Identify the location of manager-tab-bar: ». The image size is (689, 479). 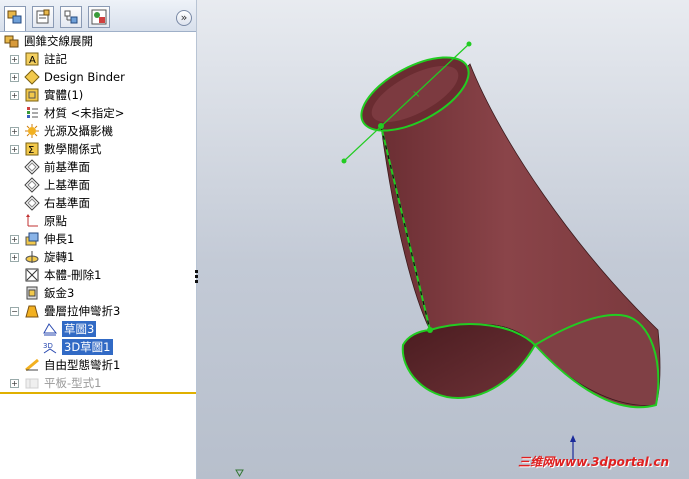
(98, 16).